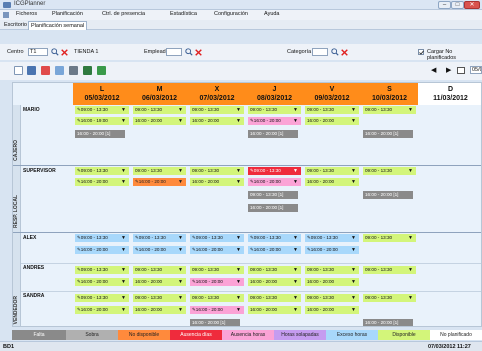 The height and width of the screenshot is (351, 482). What do you see at coordinates (18, 70) in the screenshot?
I see `new-document-icon` at bounding box center [18, 70].